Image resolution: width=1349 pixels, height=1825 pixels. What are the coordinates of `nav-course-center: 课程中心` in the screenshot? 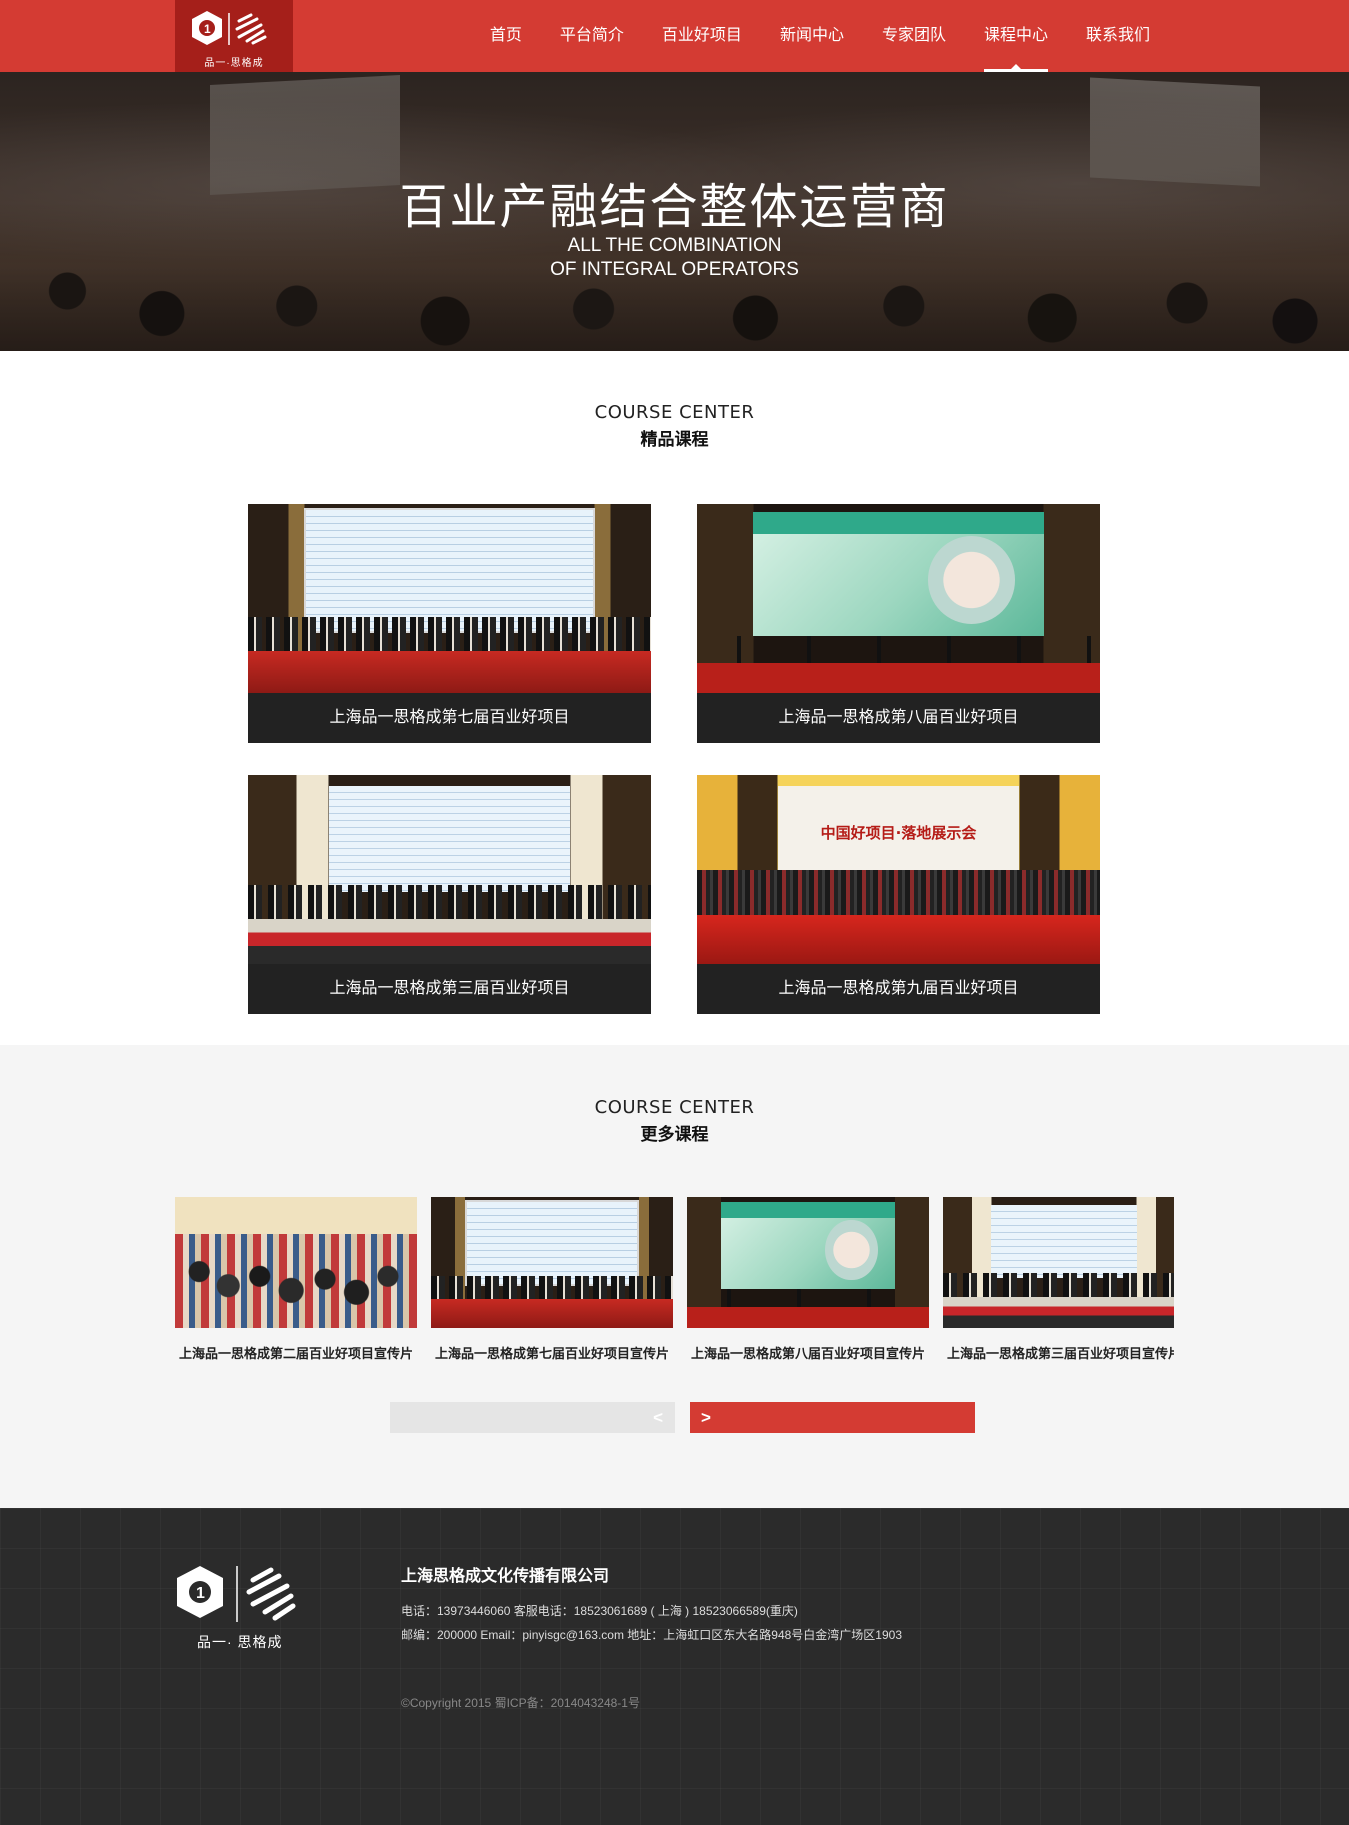 It's located at (1016, 36).